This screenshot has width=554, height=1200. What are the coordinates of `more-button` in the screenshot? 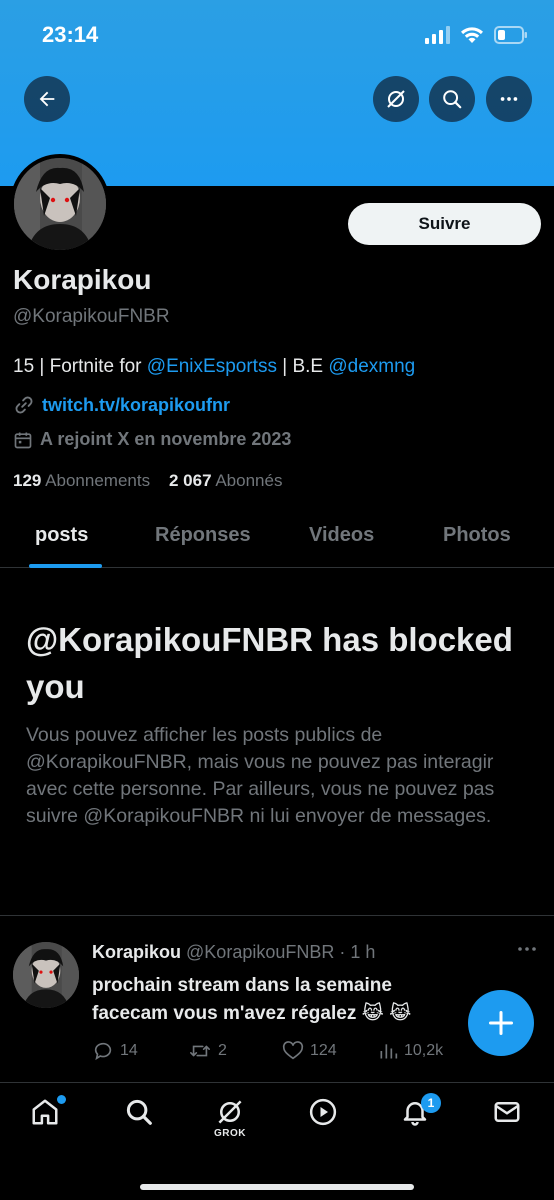 It's located at (509, 99).